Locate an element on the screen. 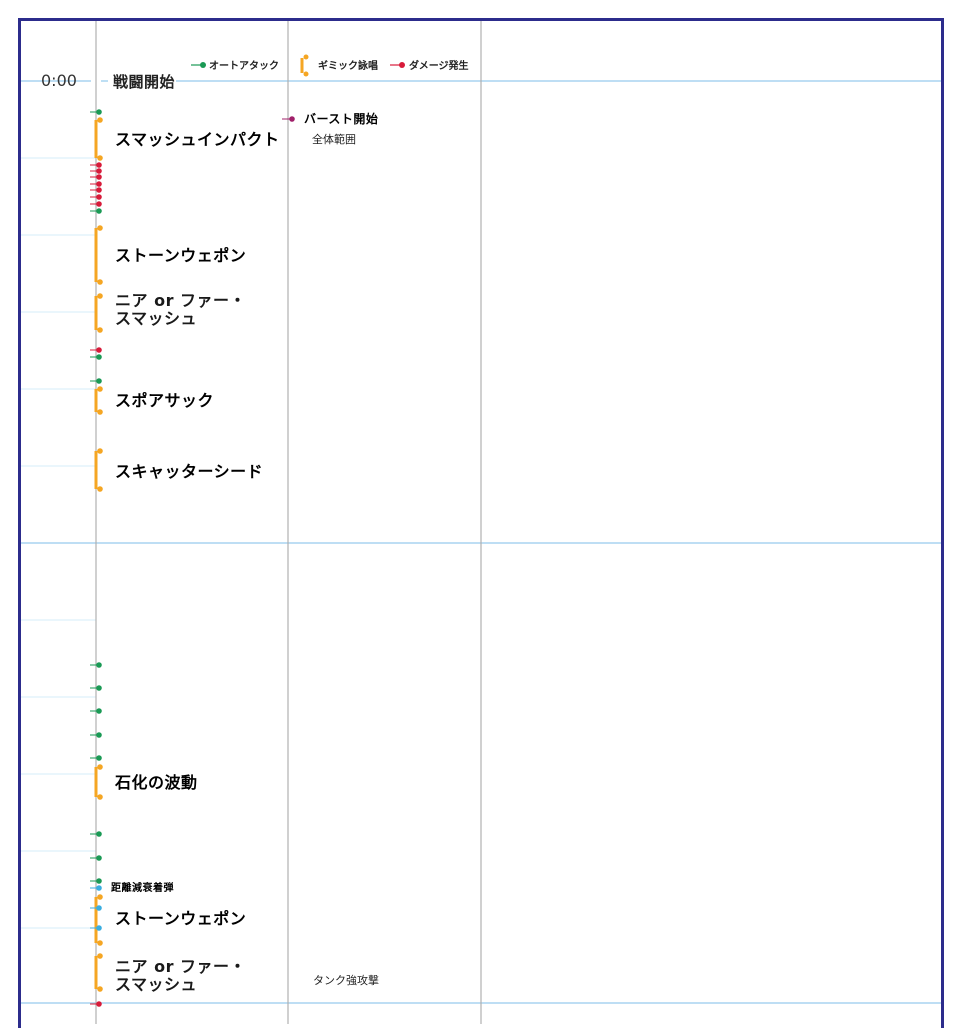  cast-label-near-far-smash: ニア or ファー・ スマッシュ is located at coordinates (183, 309).